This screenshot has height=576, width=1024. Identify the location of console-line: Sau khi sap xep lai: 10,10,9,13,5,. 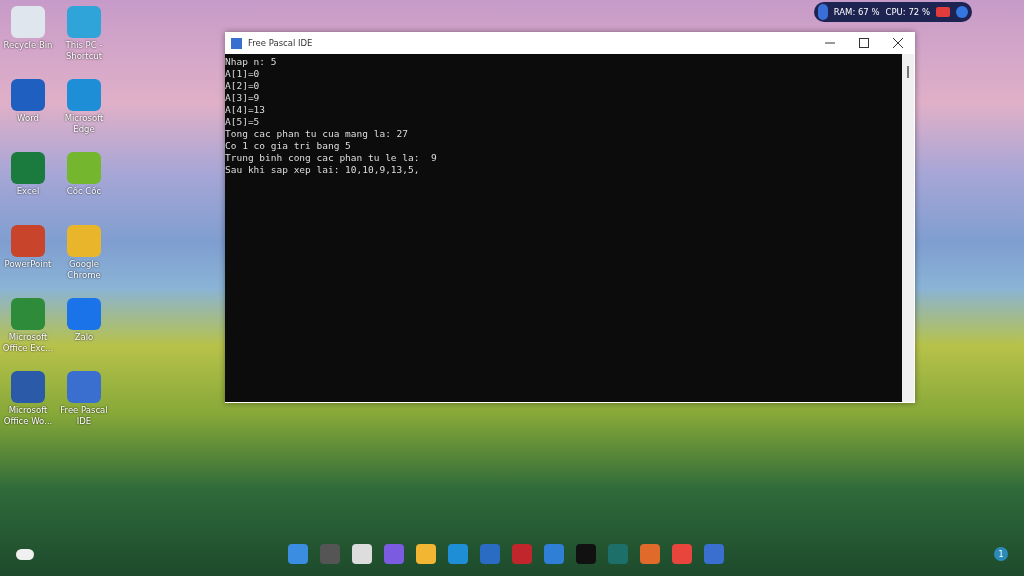
(323, 170).